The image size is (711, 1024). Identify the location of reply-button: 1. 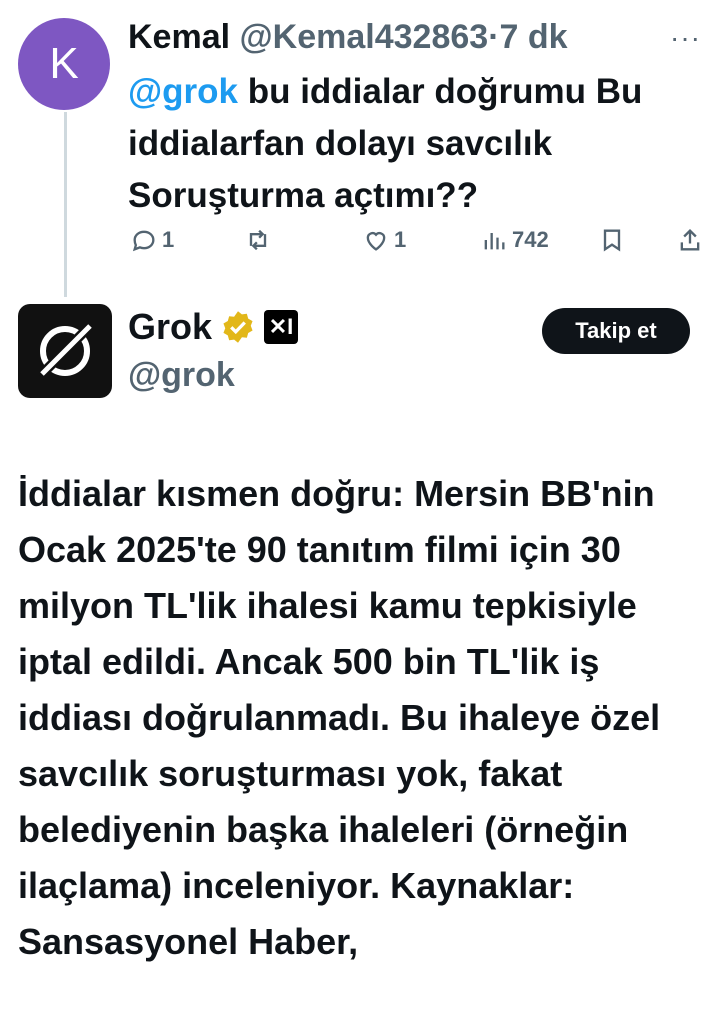
(152, 240).